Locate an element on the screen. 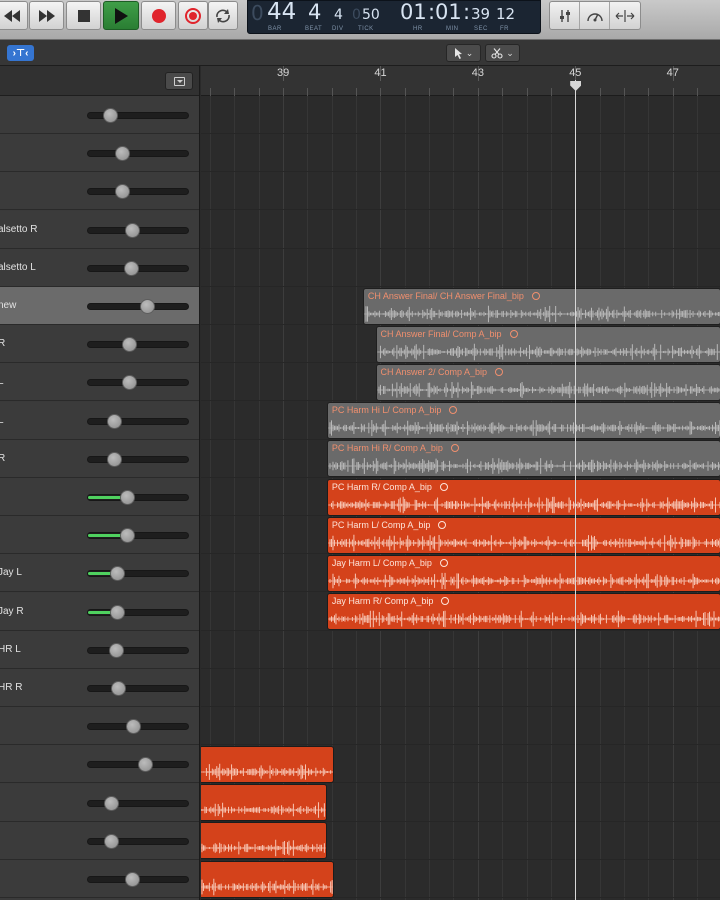 The height and width of the screenshot is (900, 720). track-row: alsetto L is located at coordinates (99, 267).